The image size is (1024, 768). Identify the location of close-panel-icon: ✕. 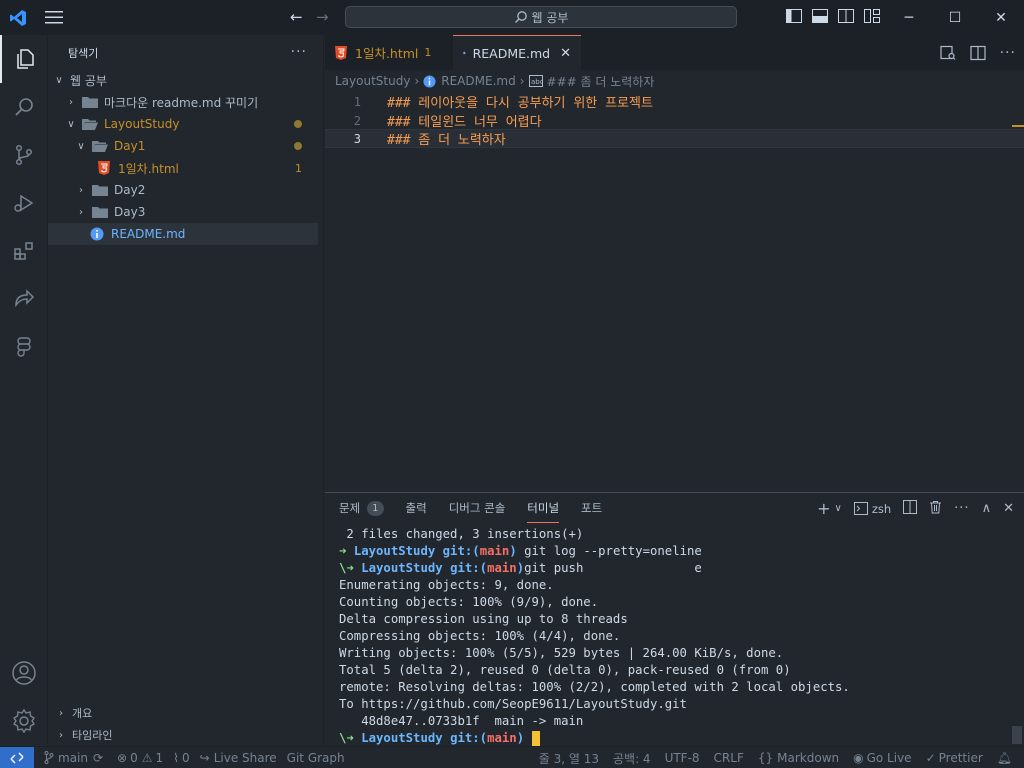
(1008, 508).